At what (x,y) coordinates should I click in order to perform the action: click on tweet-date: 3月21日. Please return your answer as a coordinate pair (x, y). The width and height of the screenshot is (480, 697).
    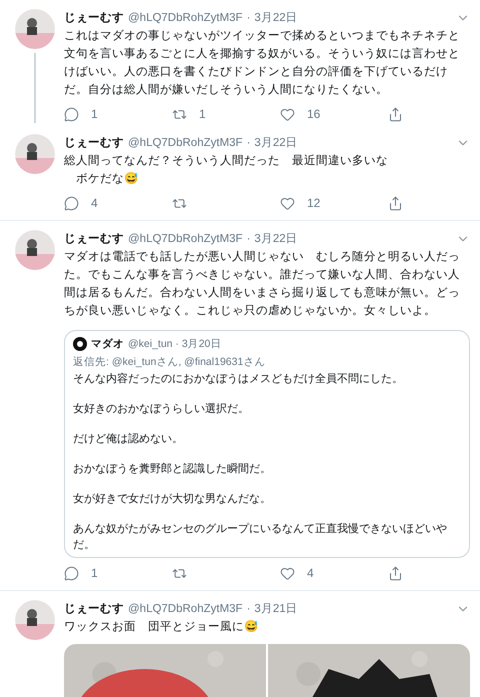
    Looking at the image, I should click on (276, 609).